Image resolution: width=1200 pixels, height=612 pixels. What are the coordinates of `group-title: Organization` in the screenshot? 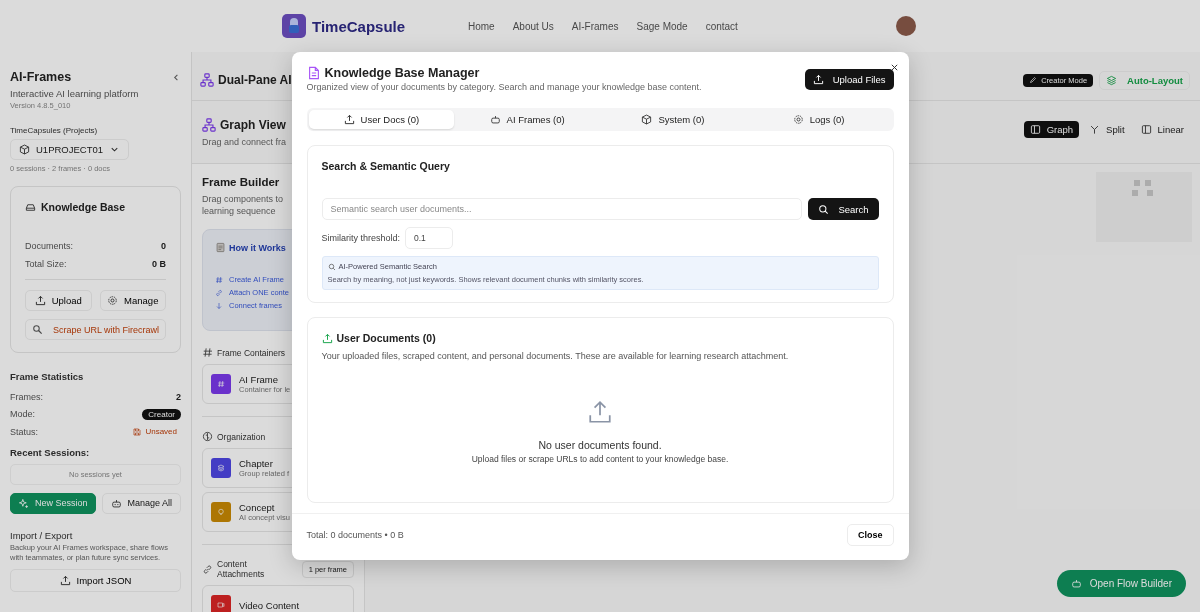 It's located at (241, 436).